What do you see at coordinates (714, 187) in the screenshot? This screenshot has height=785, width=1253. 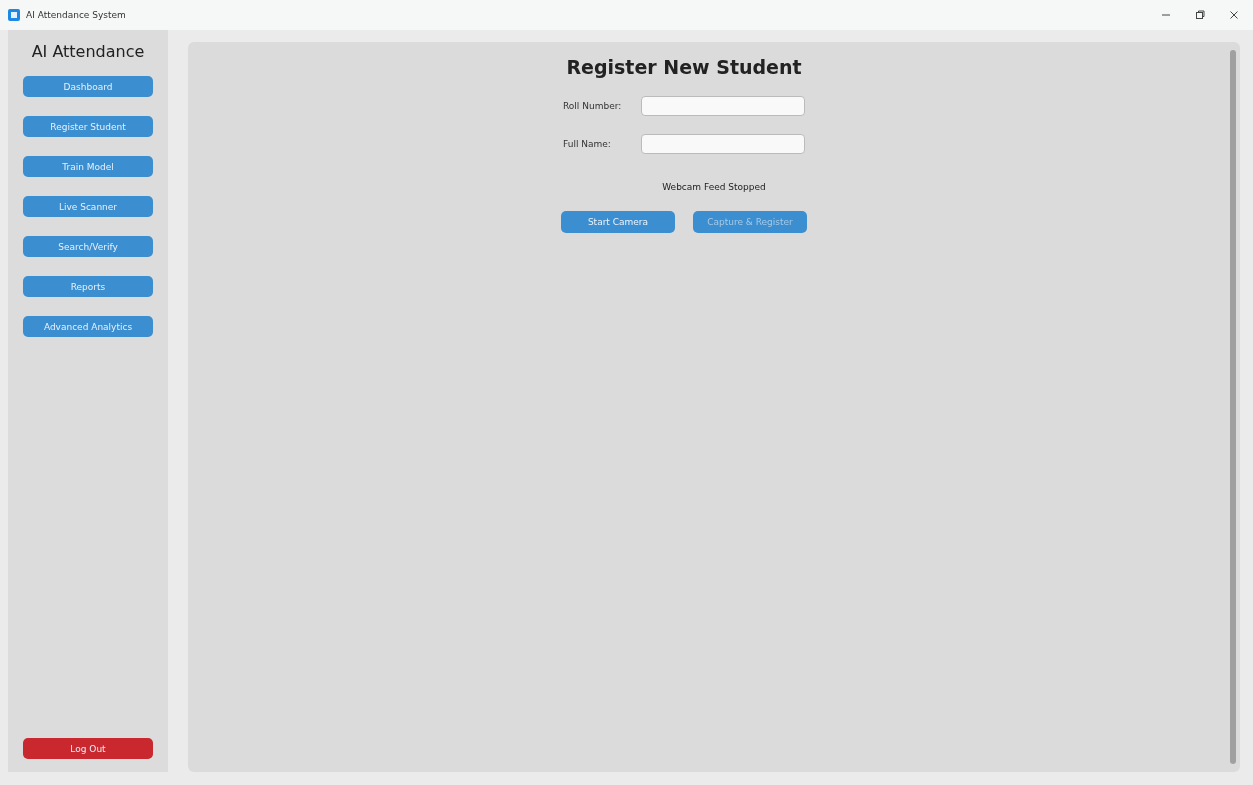 I see `status-text: Webcam Feed Stopped` at bounding box center [714, 187].